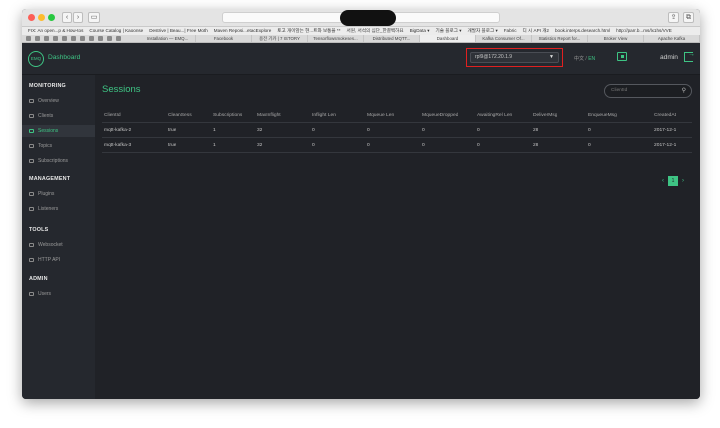  I want to click on sidebar-item-label: HTTP API, so click(49, 260).